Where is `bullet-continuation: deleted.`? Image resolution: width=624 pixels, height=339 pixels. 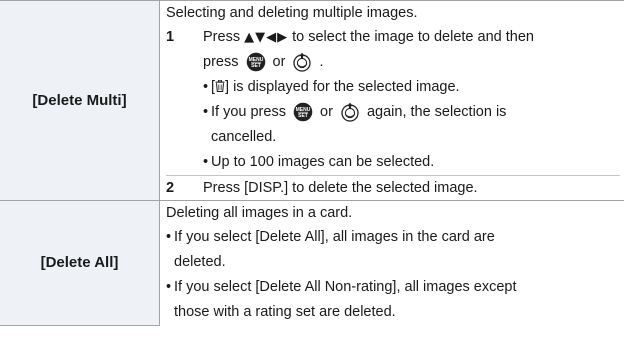 bullet-continuation: deleted. is located at coordinates (200, 262).